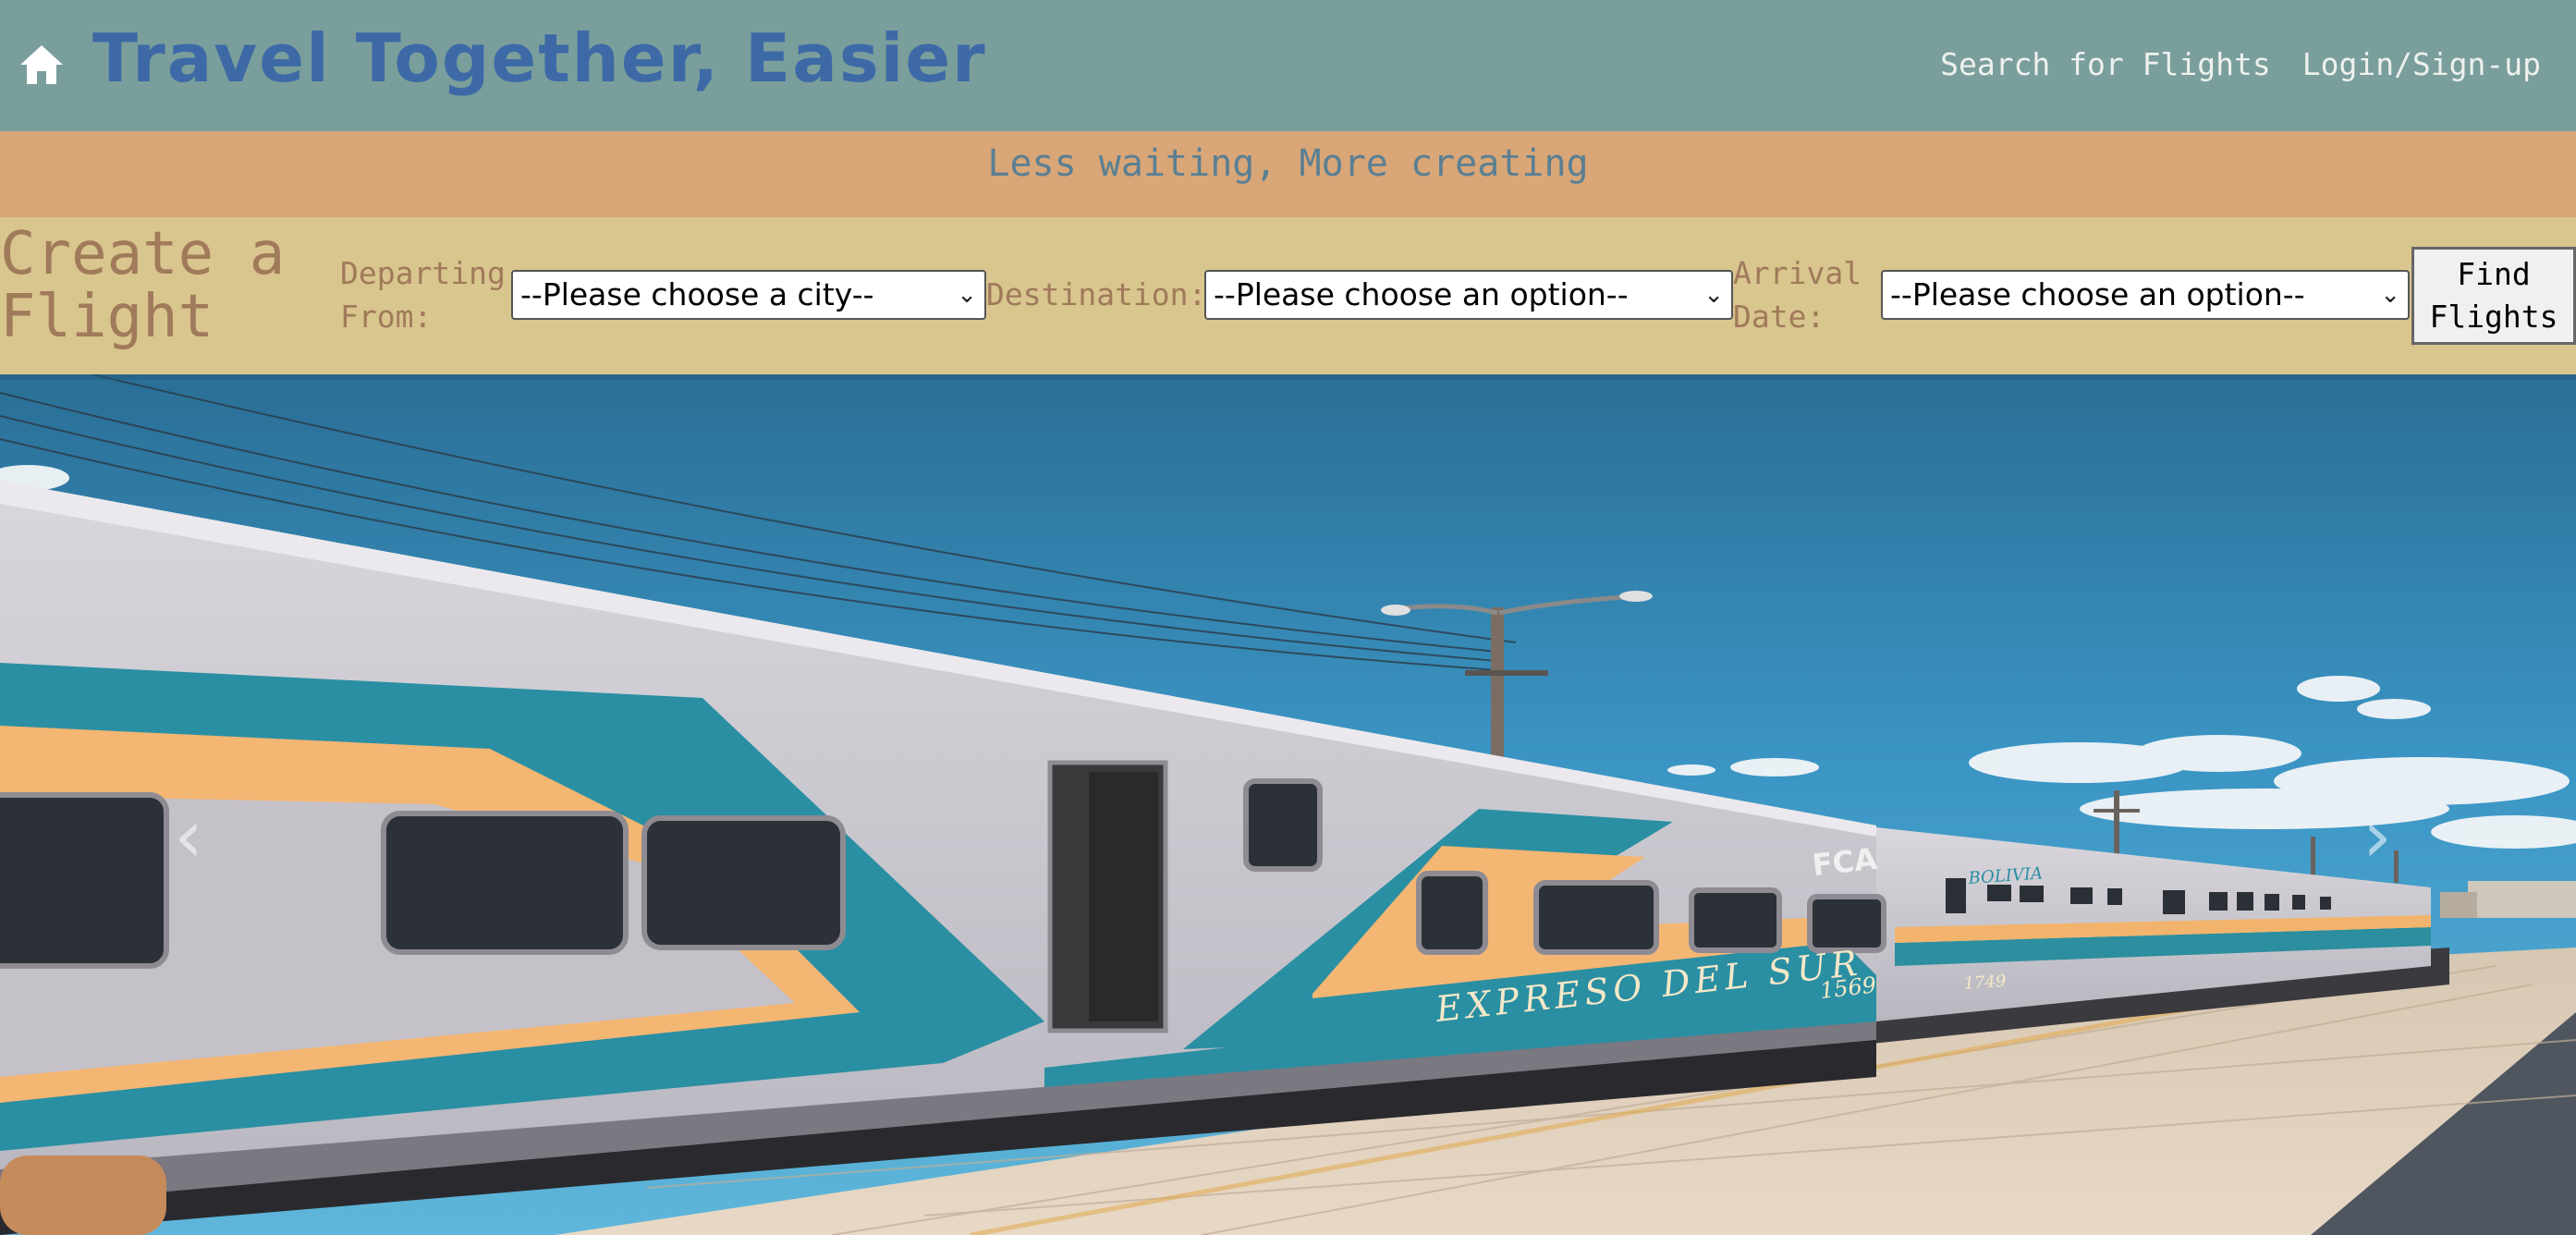 The height and width of the screenshot is (1235, 2576). I want to click on nav-link-login-signup: Login/Sign-up, so click(2421, 64).